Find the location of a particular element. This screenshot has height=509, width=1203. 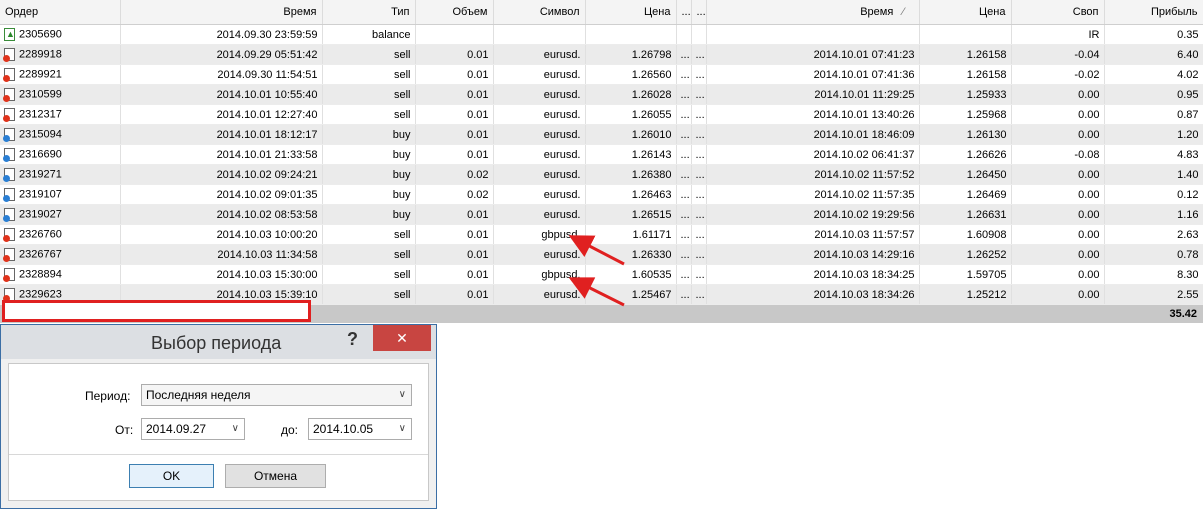

order-cell: 2289918 is located at coordinates (60, 54).